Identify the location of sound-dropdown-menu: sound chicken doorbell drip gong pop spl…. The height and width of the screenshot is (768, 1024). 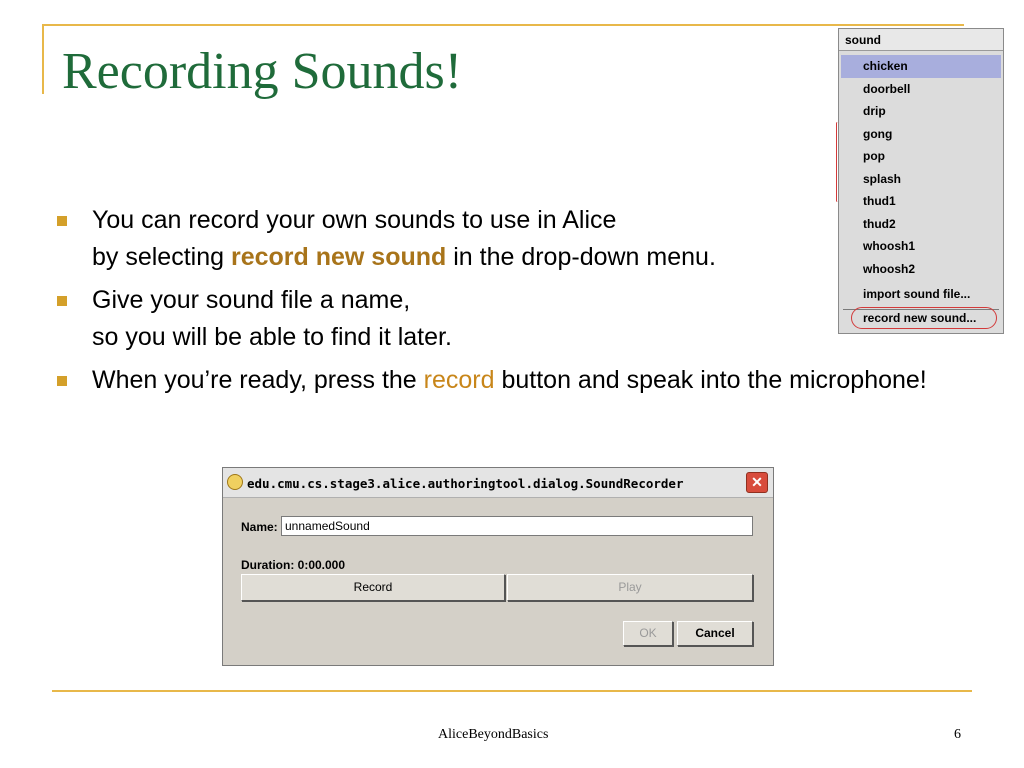
(921, 181).